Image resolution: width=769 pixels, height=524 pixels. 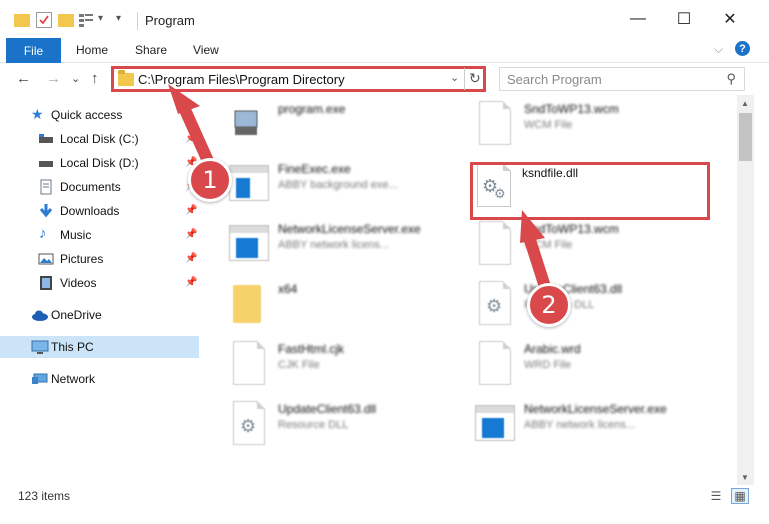 I want to click on file-name: x64, so click(x=288, y=289).